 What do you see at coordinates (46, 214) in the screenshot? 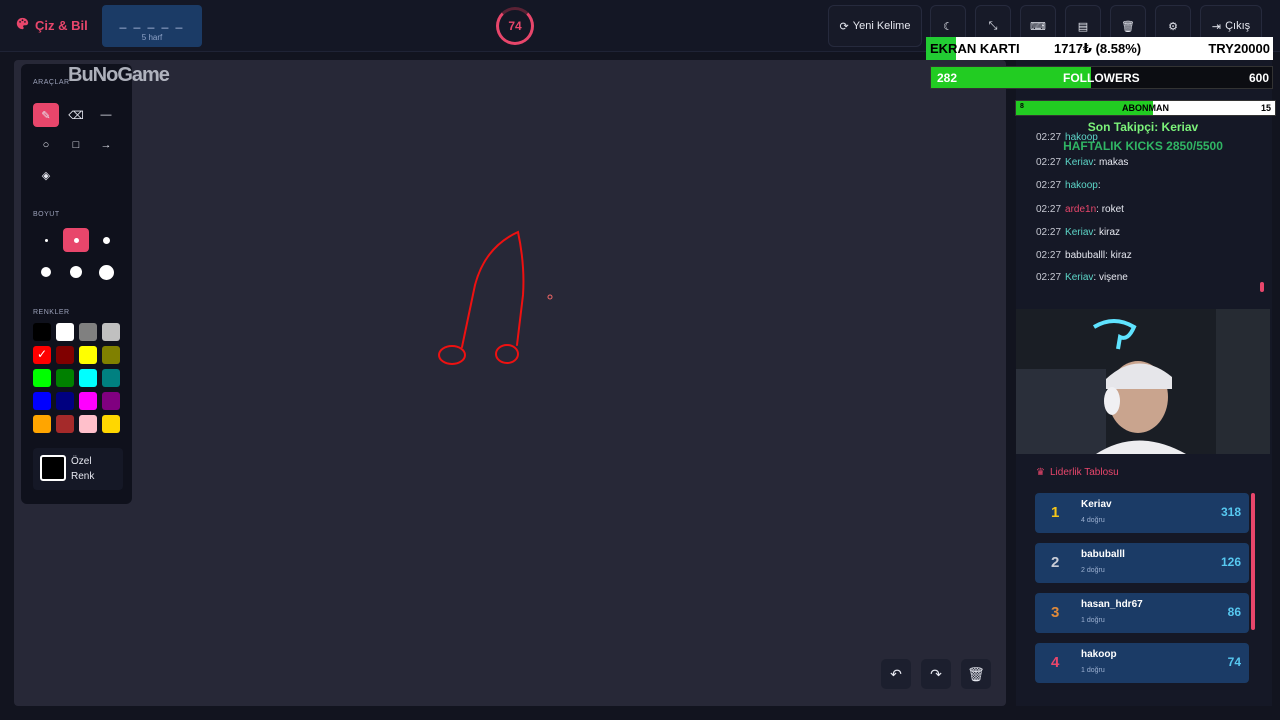
I see `size-title: BOYUT` at bounding box center [46, 214].